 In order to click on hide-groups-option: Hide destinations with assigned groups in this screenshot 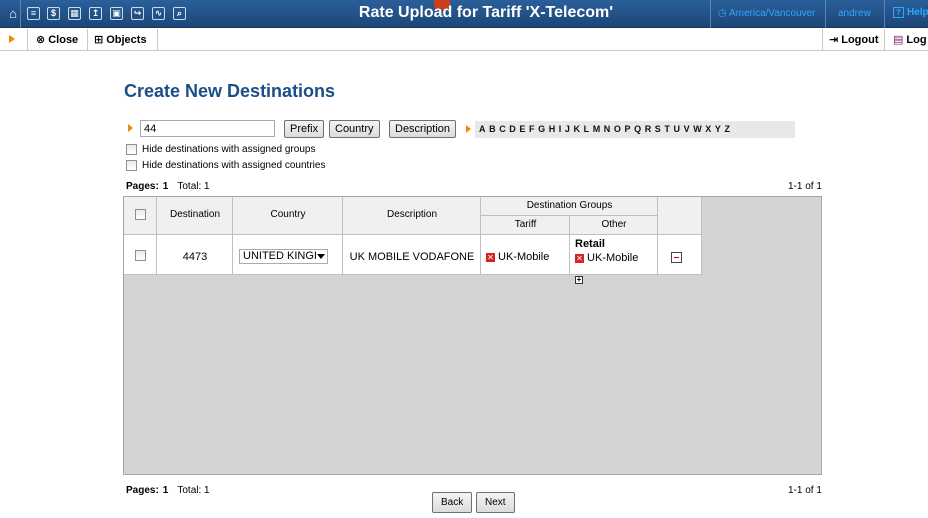, I will do `click(220, 150)`.